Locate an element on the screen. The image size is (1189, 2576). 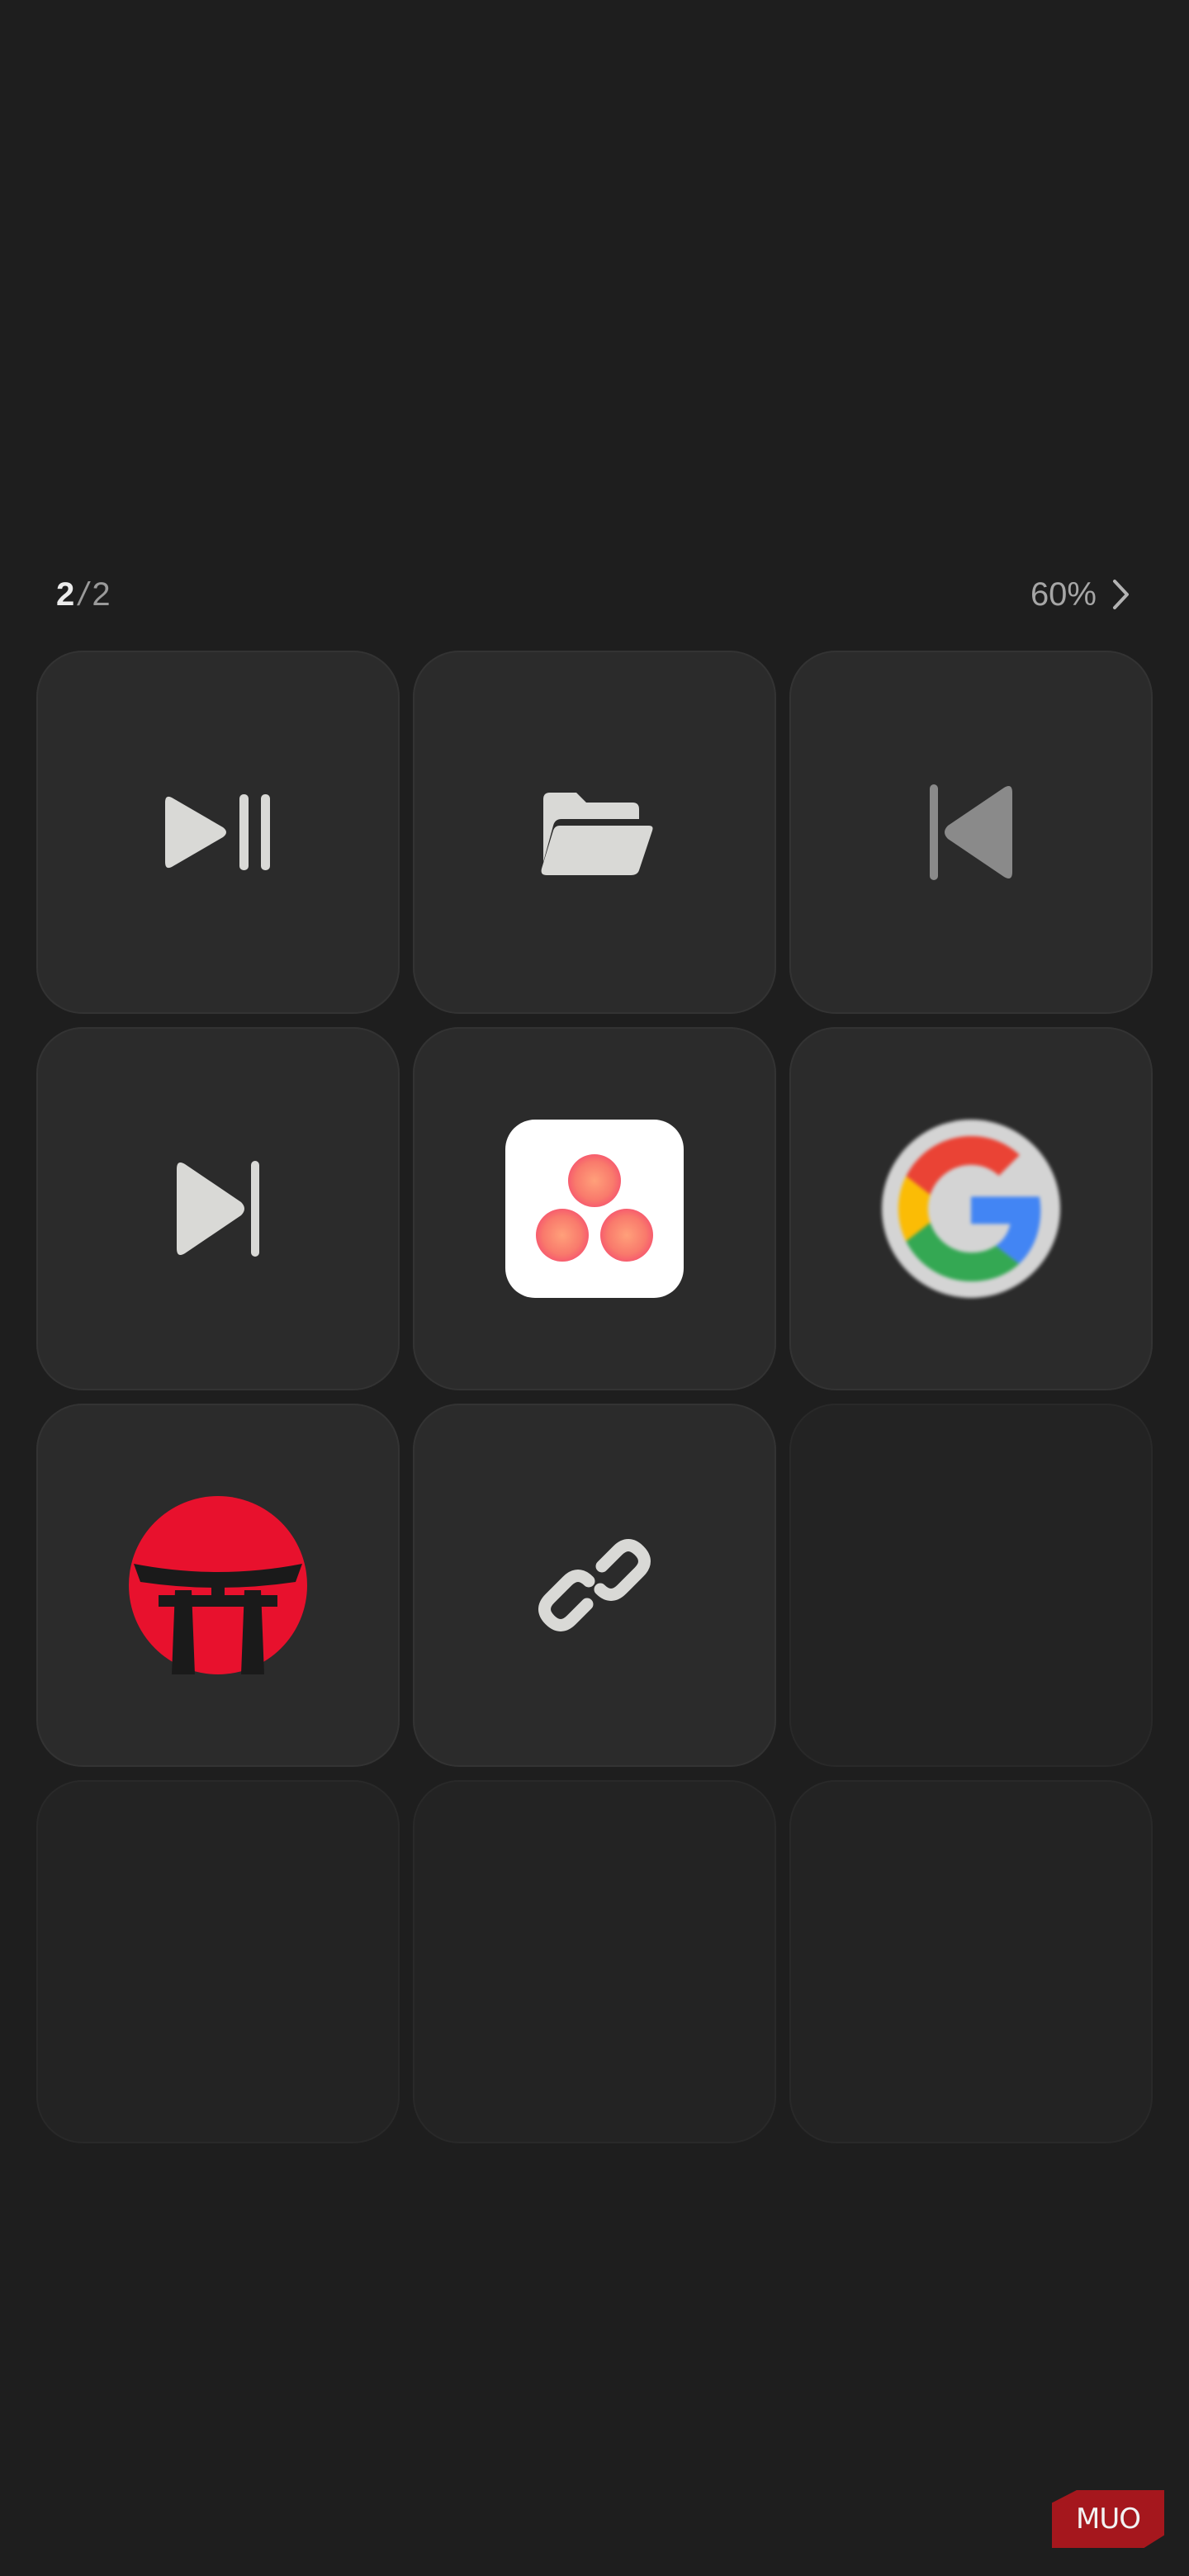
folder-open-icon is located at coordinates (597, 834).